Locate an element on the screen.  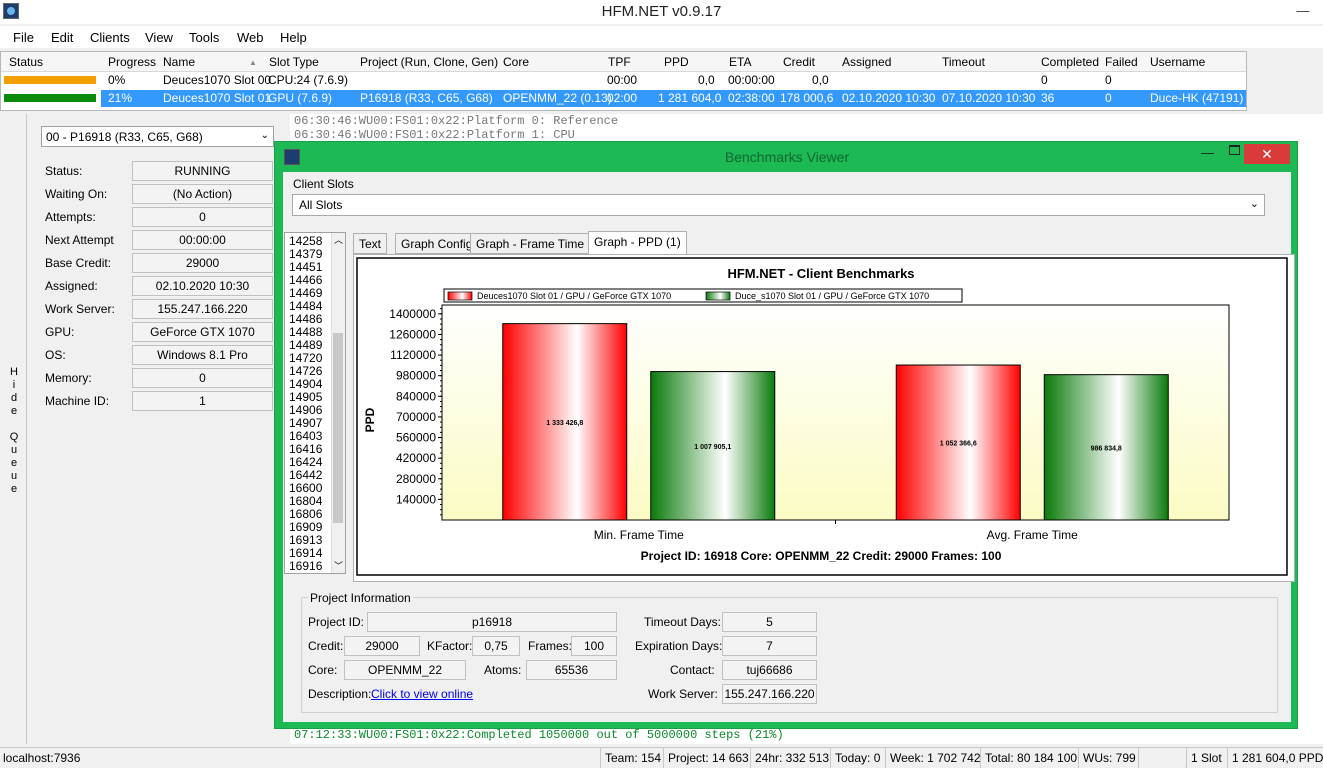
close-button: ✕ is located at coordinates (1267, 154).